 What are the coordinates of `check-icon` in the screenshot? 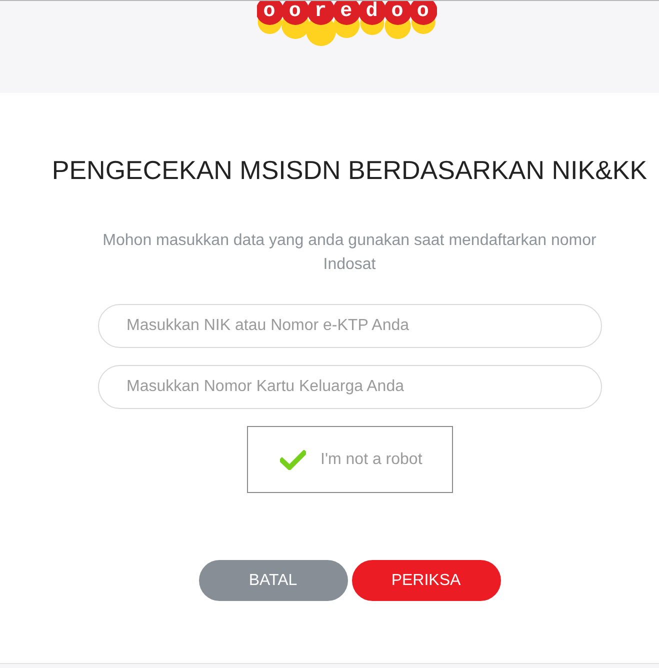 It's located at (293, 460).